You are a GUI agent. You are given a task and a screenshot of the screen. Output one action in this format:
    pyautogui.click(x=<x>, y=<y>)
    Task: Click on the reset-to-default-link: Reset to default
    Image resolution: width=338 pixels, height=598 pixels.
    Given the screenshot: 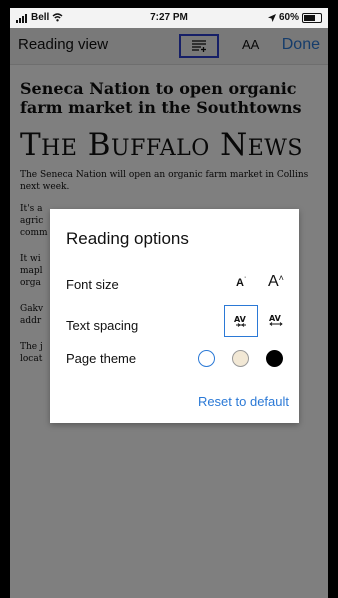 What is the action you would take?
    pyautogui.click(x=243, y=401)
    